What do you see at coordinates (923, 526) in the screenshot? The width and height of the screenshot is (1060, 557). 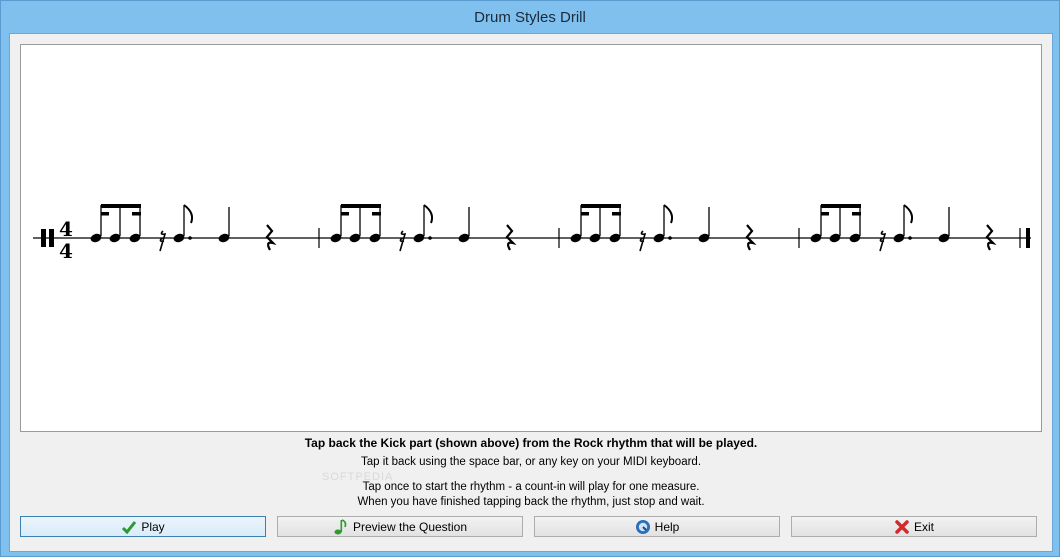 I see `exit-button-label: Exit` at bounding box center [923, 526].